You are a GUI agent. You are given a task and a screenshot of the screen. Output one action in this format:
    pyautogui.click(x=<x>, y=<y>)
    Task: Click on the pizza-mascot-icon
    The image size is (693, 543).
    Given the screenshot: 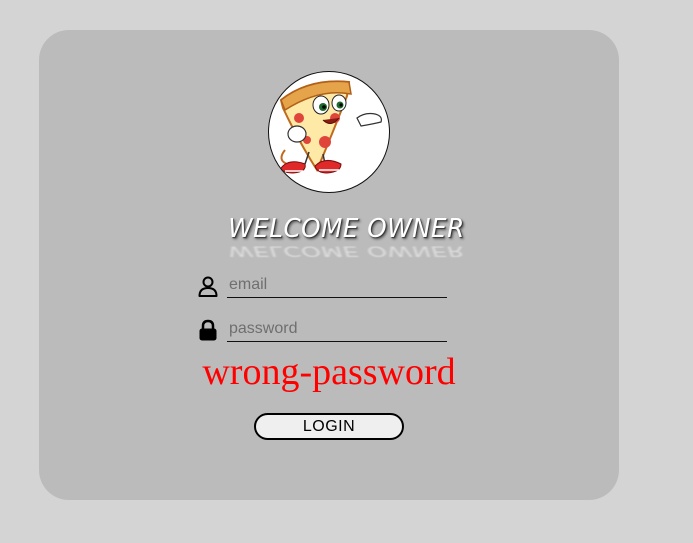 What is the action you would take?
    pyautogui.click(x=329, y=132)
    